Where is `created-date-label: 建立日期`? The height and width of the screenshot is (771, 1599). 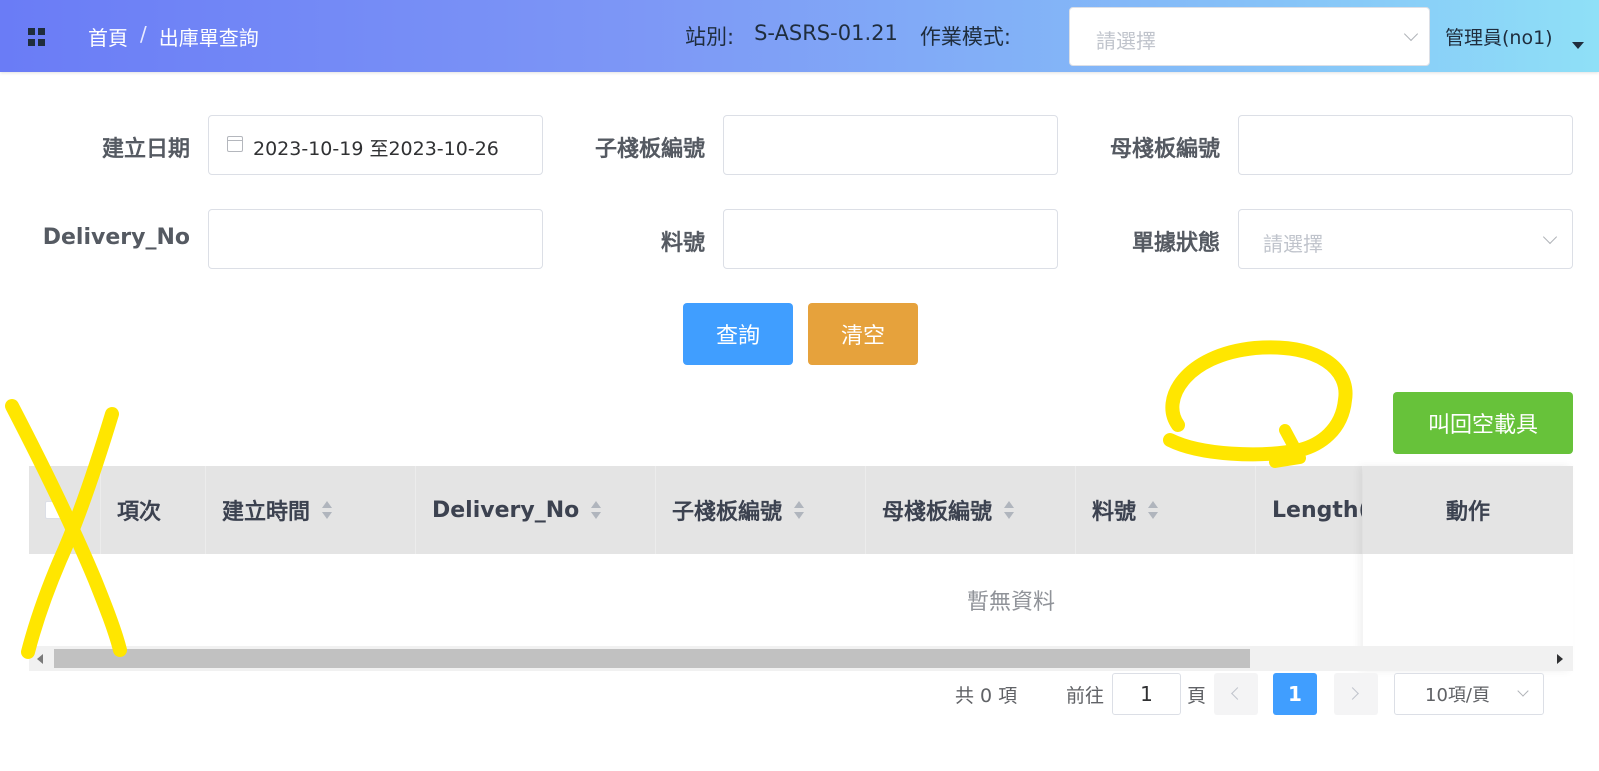 created-date-label: 建立日期 is located at coordinates (145, 149).